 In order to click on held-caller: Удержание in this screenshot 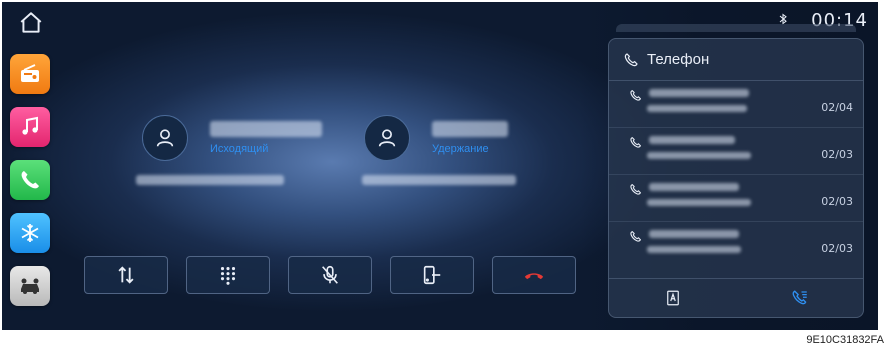, I will do `click(436, 138)`.